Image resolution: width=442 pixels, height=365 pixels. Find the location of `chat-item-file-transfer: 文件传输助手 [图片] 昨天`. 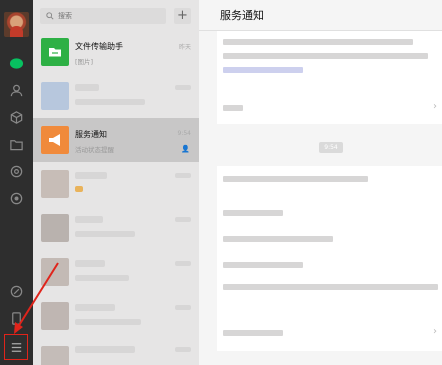

chat-item-file-transfer: 文件传输助手 [图片] 昨天 is located at coordinates (116, 52).